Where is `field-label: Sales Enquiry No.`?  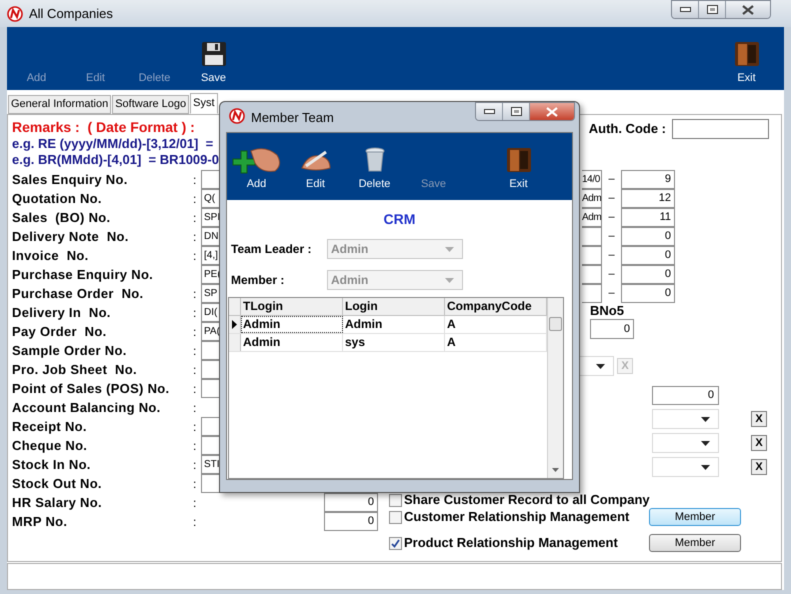 field-label: Sales Enquiry No. is located at coordinates (70, 179).